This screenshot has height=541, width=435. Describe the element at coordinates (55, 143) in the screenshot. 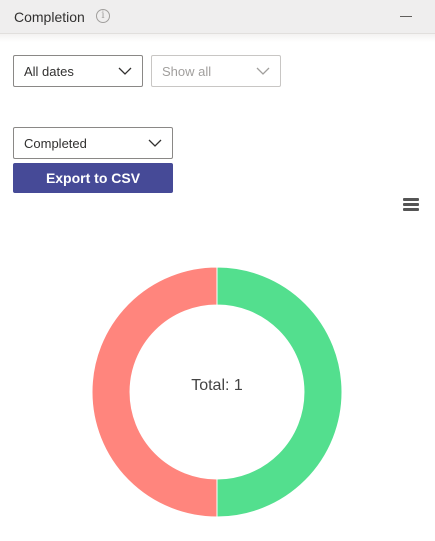

I see `status-dropdown-value: Completed` at that location.